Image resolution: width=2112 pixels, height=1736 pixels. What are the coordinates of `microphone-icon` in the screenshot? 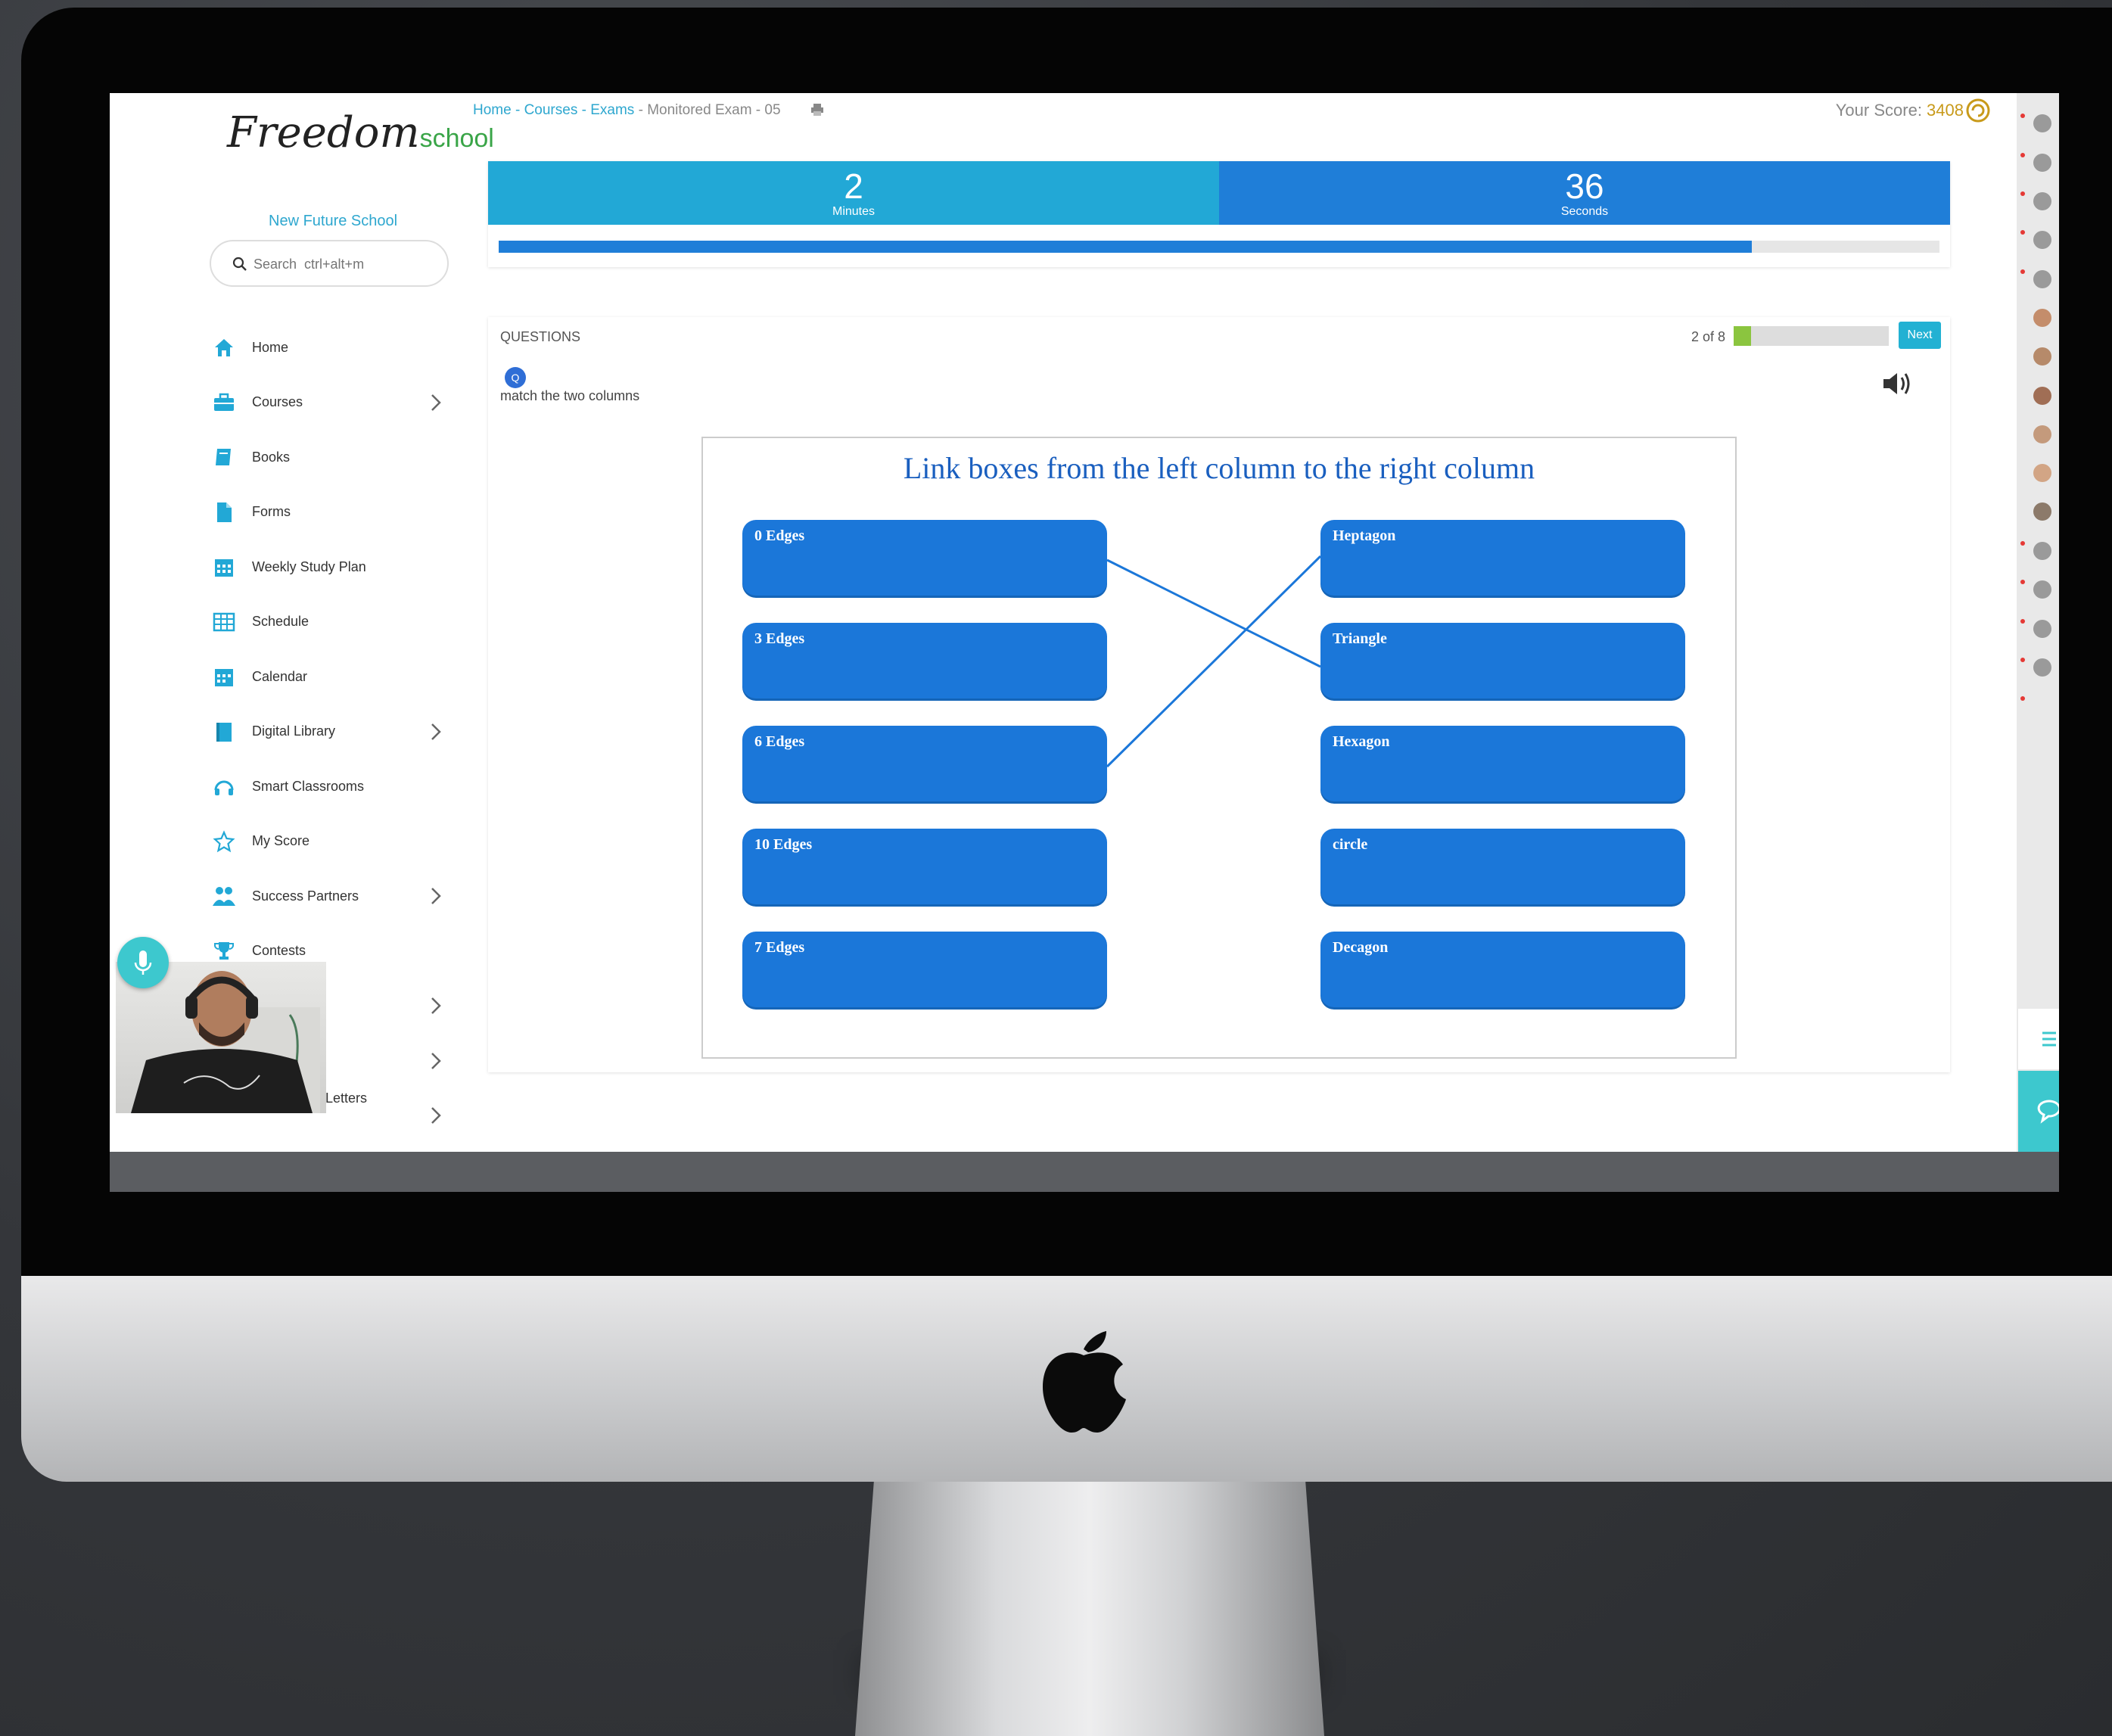 It's located at (143, 962).